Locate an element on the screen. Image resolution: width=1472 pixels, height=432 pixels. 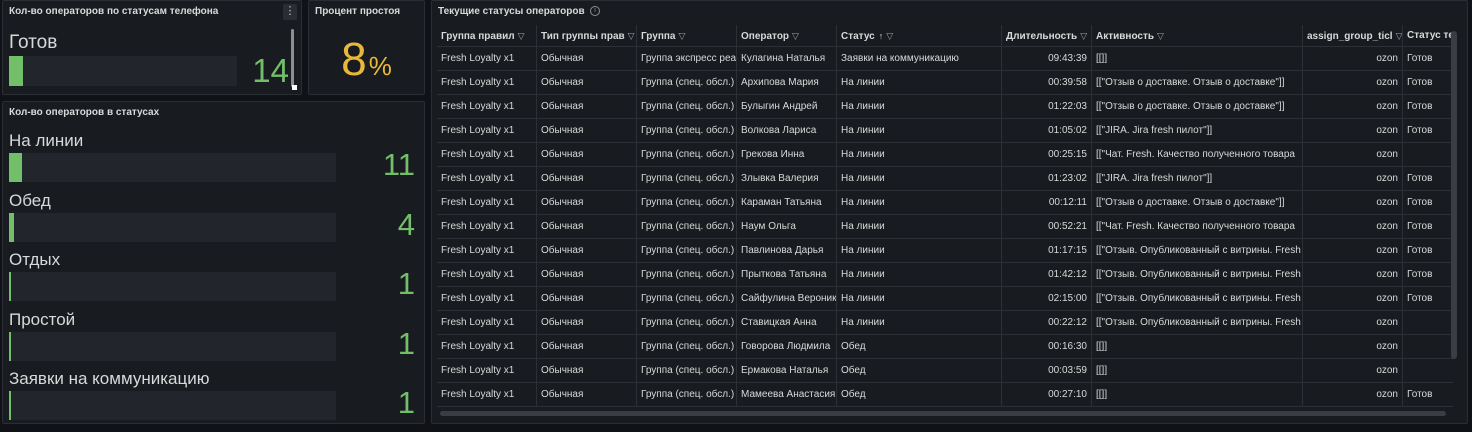
table-cell: Обед is located at coordinates (919, 394).